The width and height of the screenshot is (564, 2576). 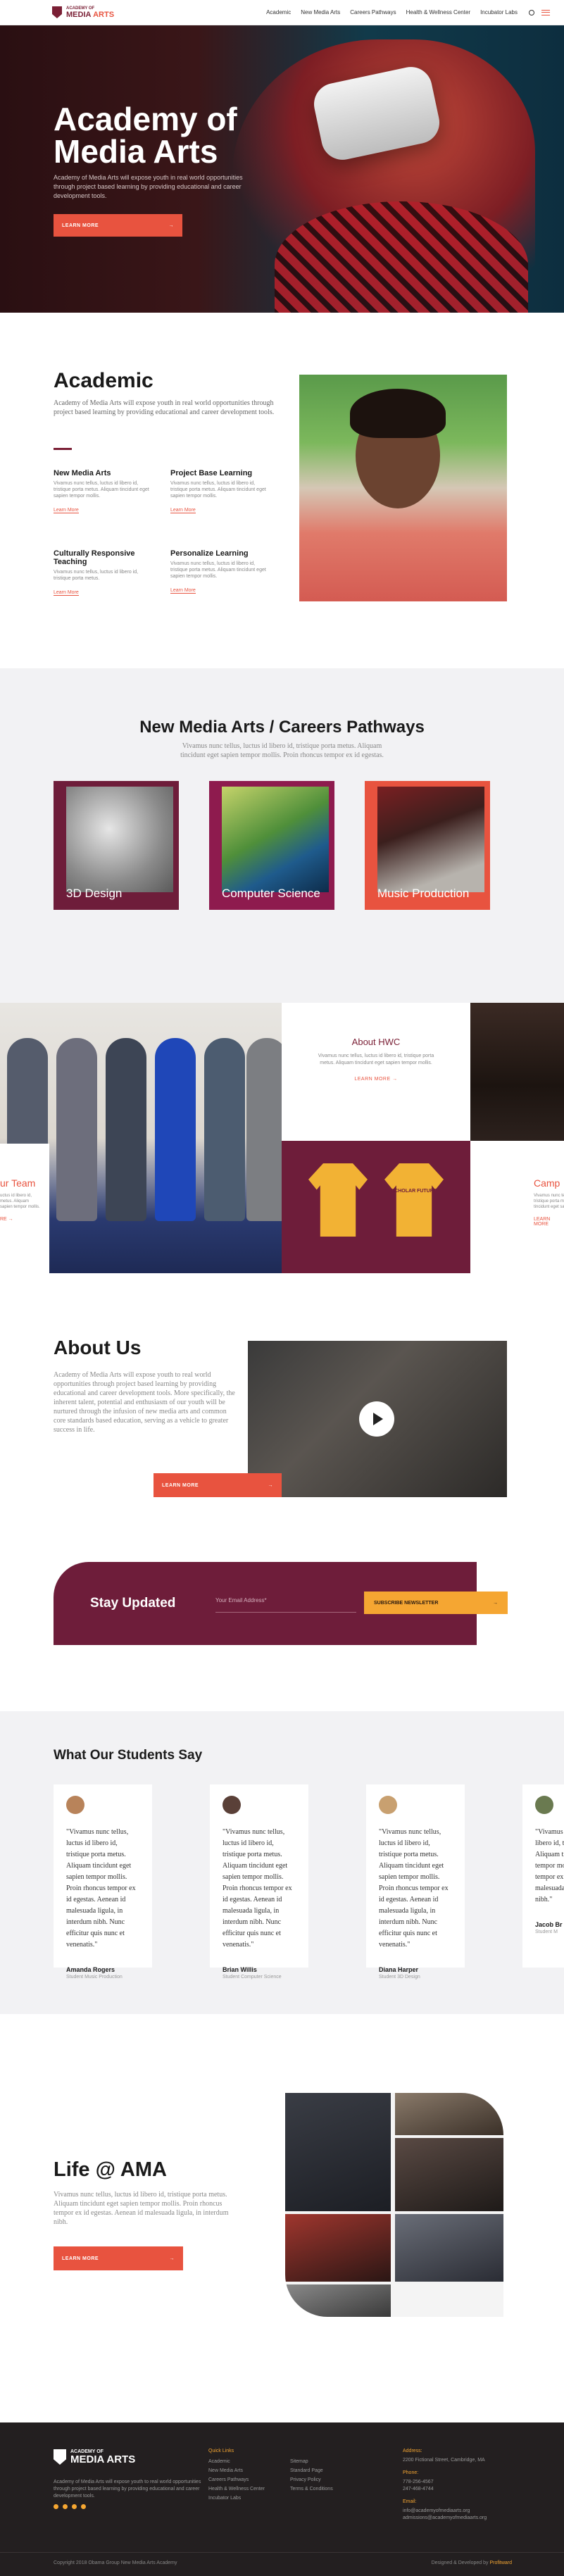 I want to click on our-team-link: RE →, so click(x=7, y=1219).